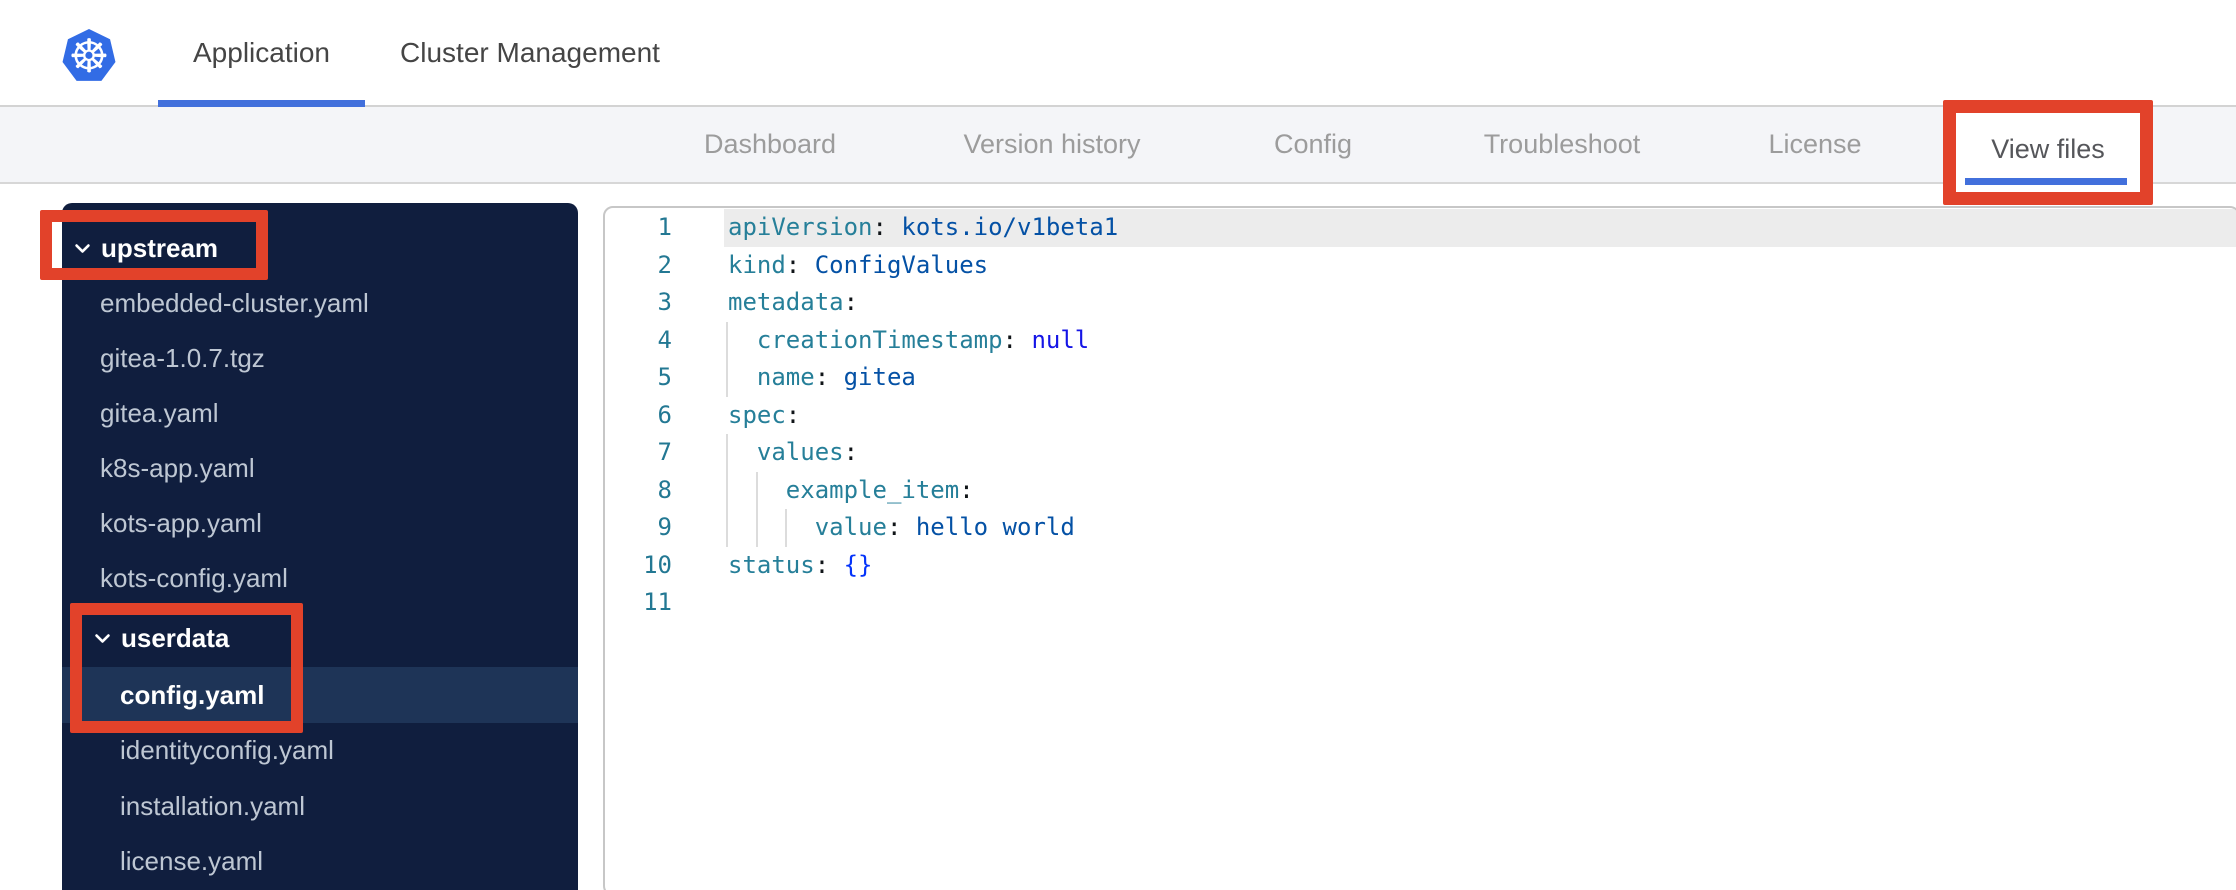 The height and width of the screenshot is (890, 2236). I want to click on tree-file-k8s-app-yaml: k8s-app.yaml, so click(320, 468).